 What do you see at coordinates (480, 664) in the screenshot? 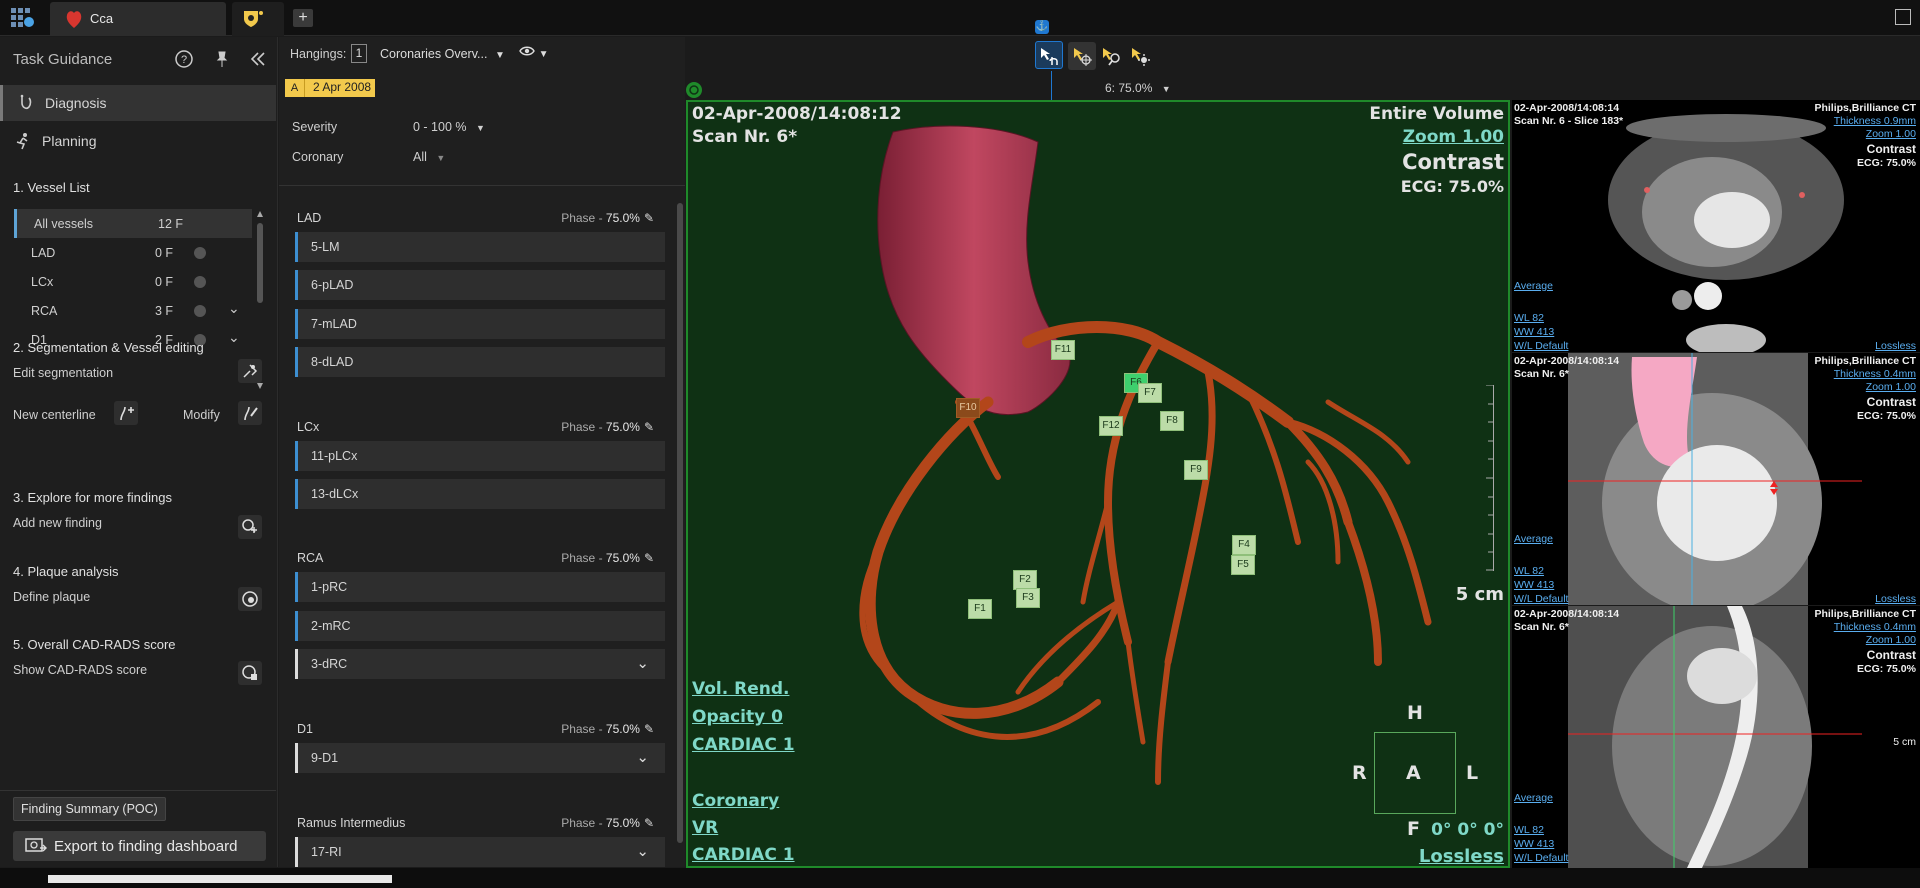
I see `segment-row: 3-dRC ⌄` at bounding box center [480, 664].